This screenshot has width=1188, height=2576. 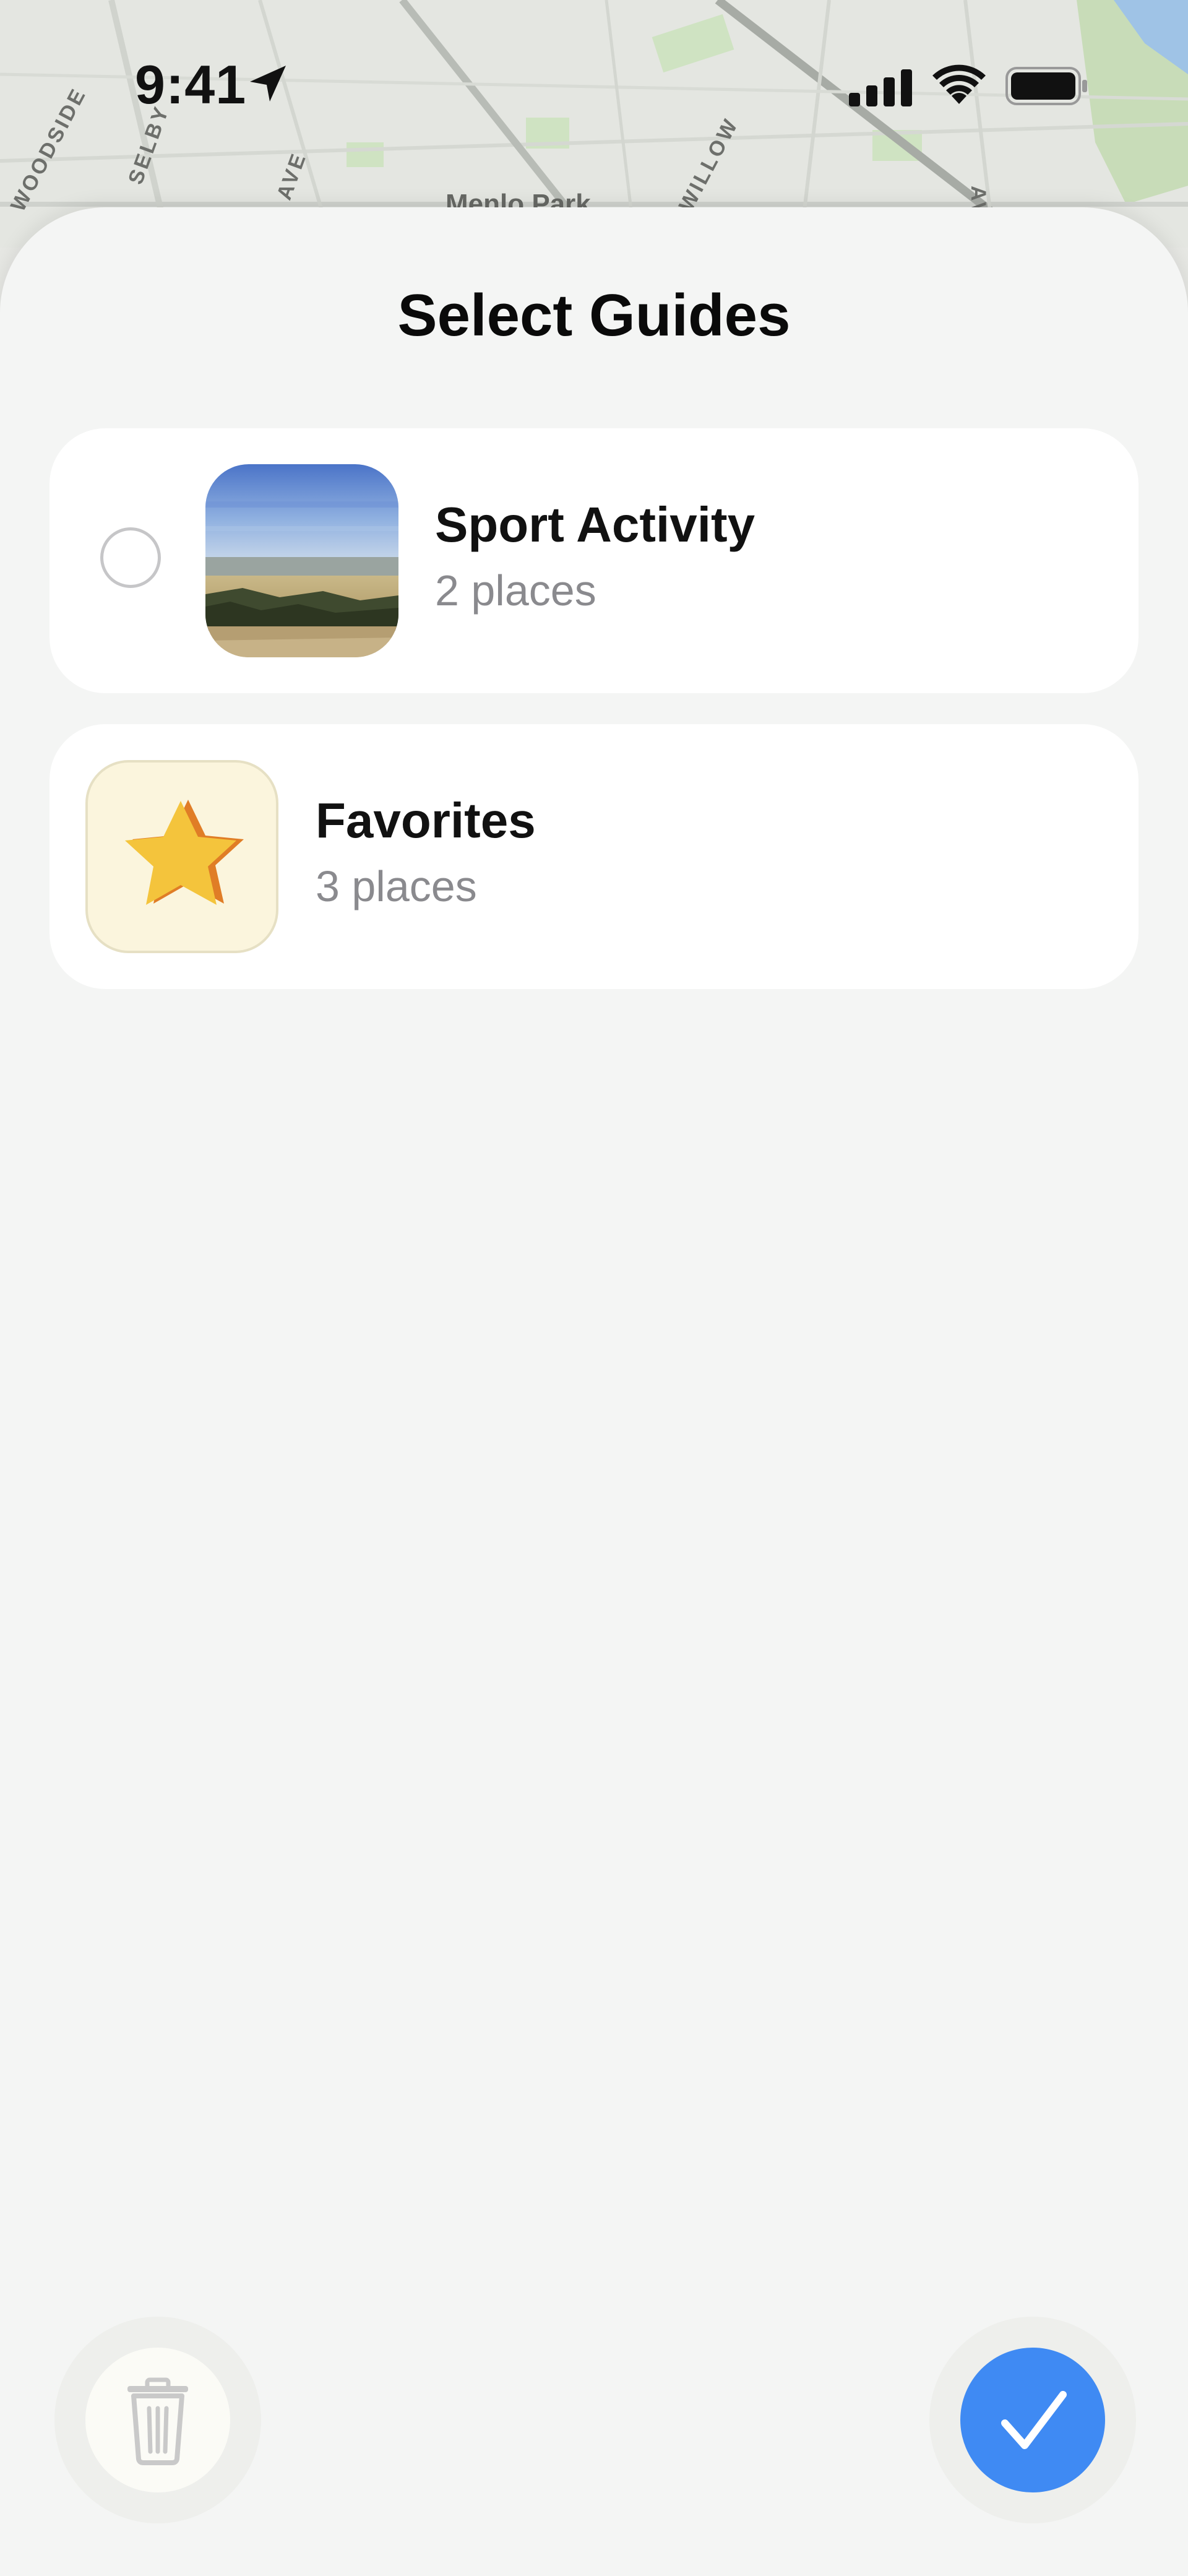 I want to click on checkmark-icon, so click(x=1034, y=2420).